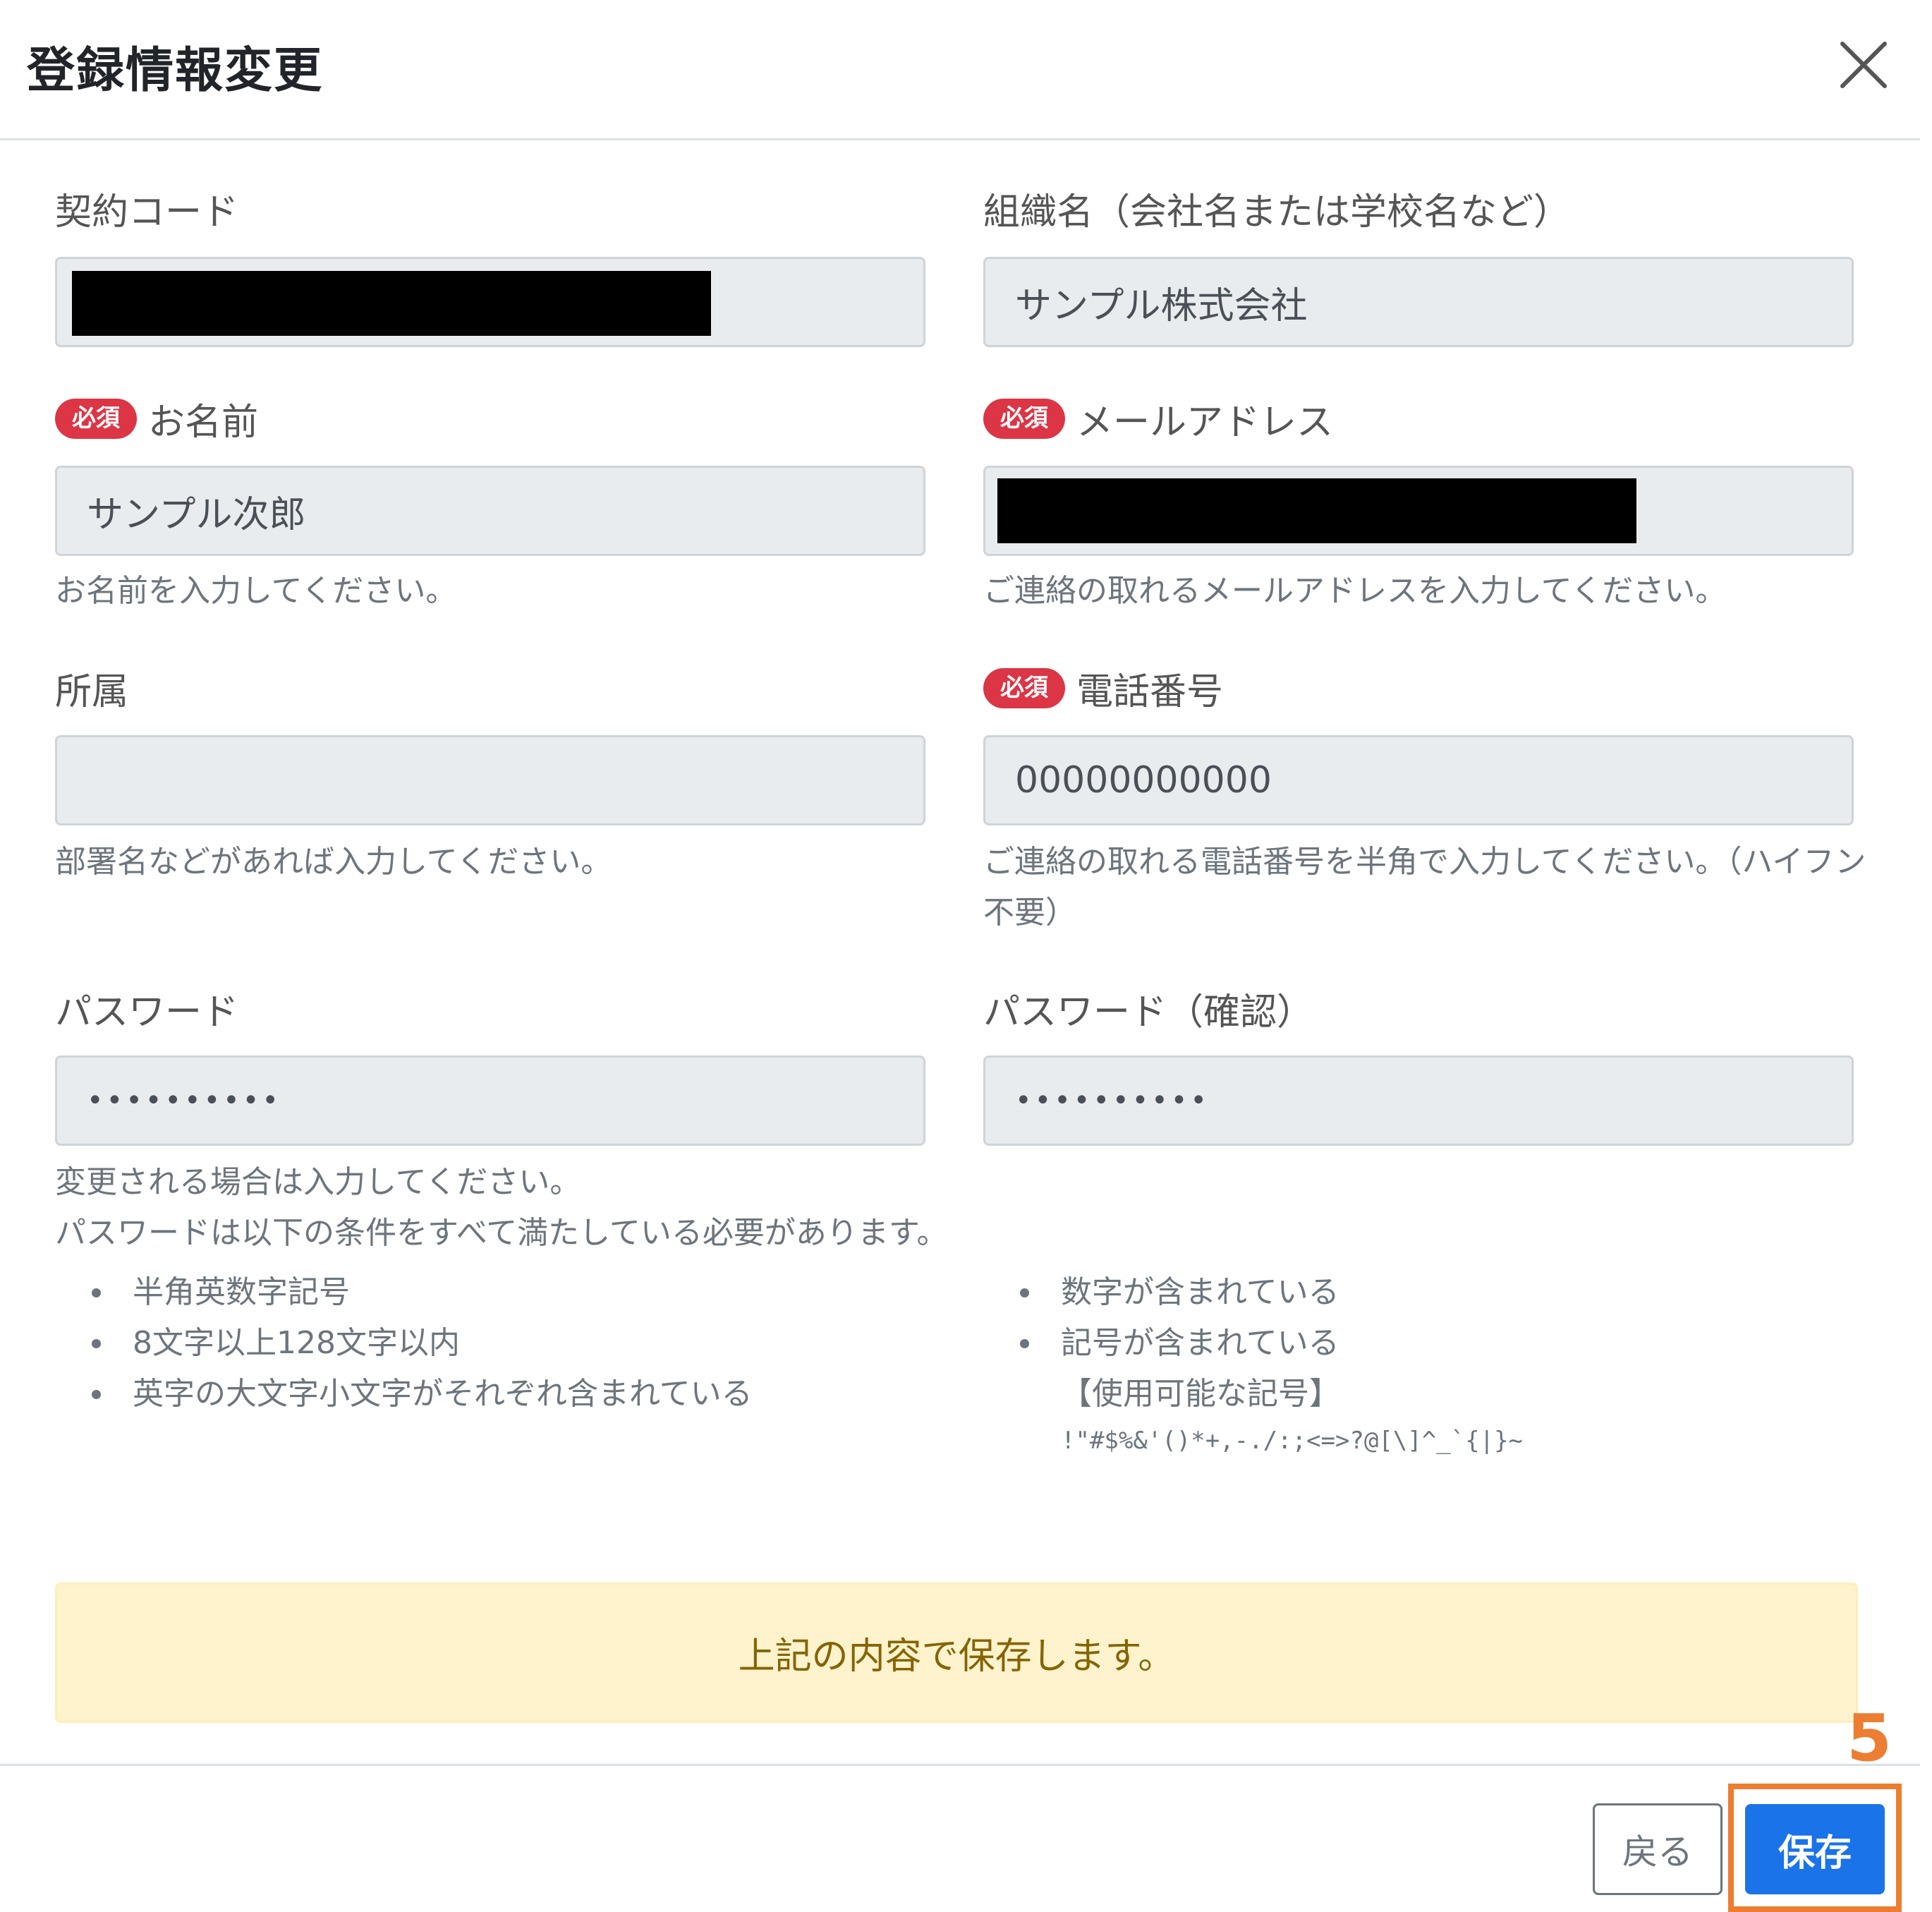 This screenshot has height=1912, width=1932. What do you see at coordinates (1418, 1100) in the screenshot?
I see `password-confirm-input` at bounding box center [1418, 1100].